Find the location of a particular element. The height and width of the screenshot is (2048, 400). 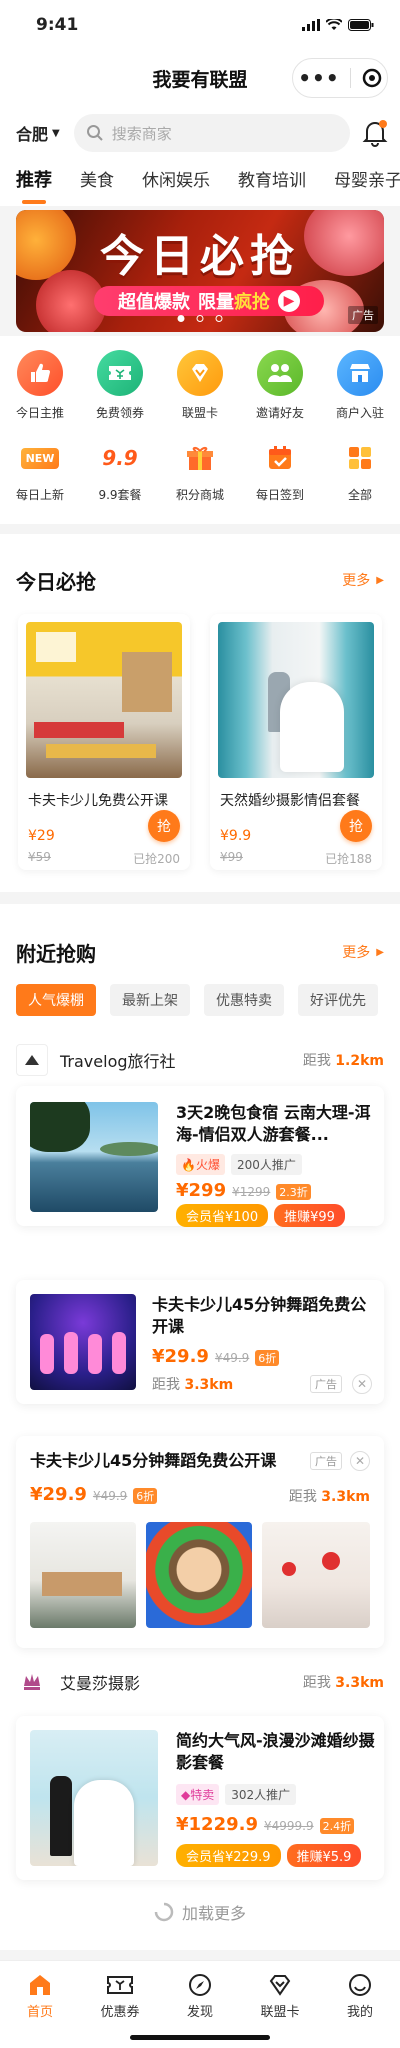

entry-label: 每日上新 is located at coordinates (39, 495).